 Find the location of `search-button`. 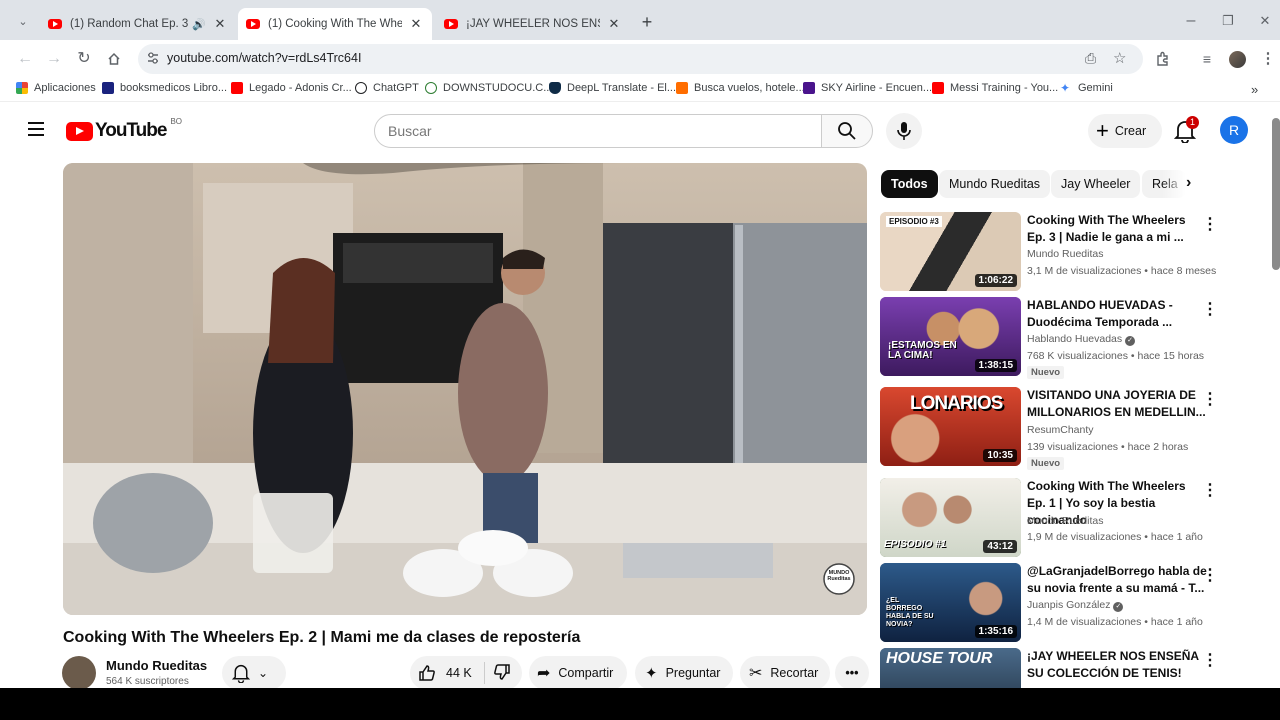

search-button is located at coordinates (847, 131).